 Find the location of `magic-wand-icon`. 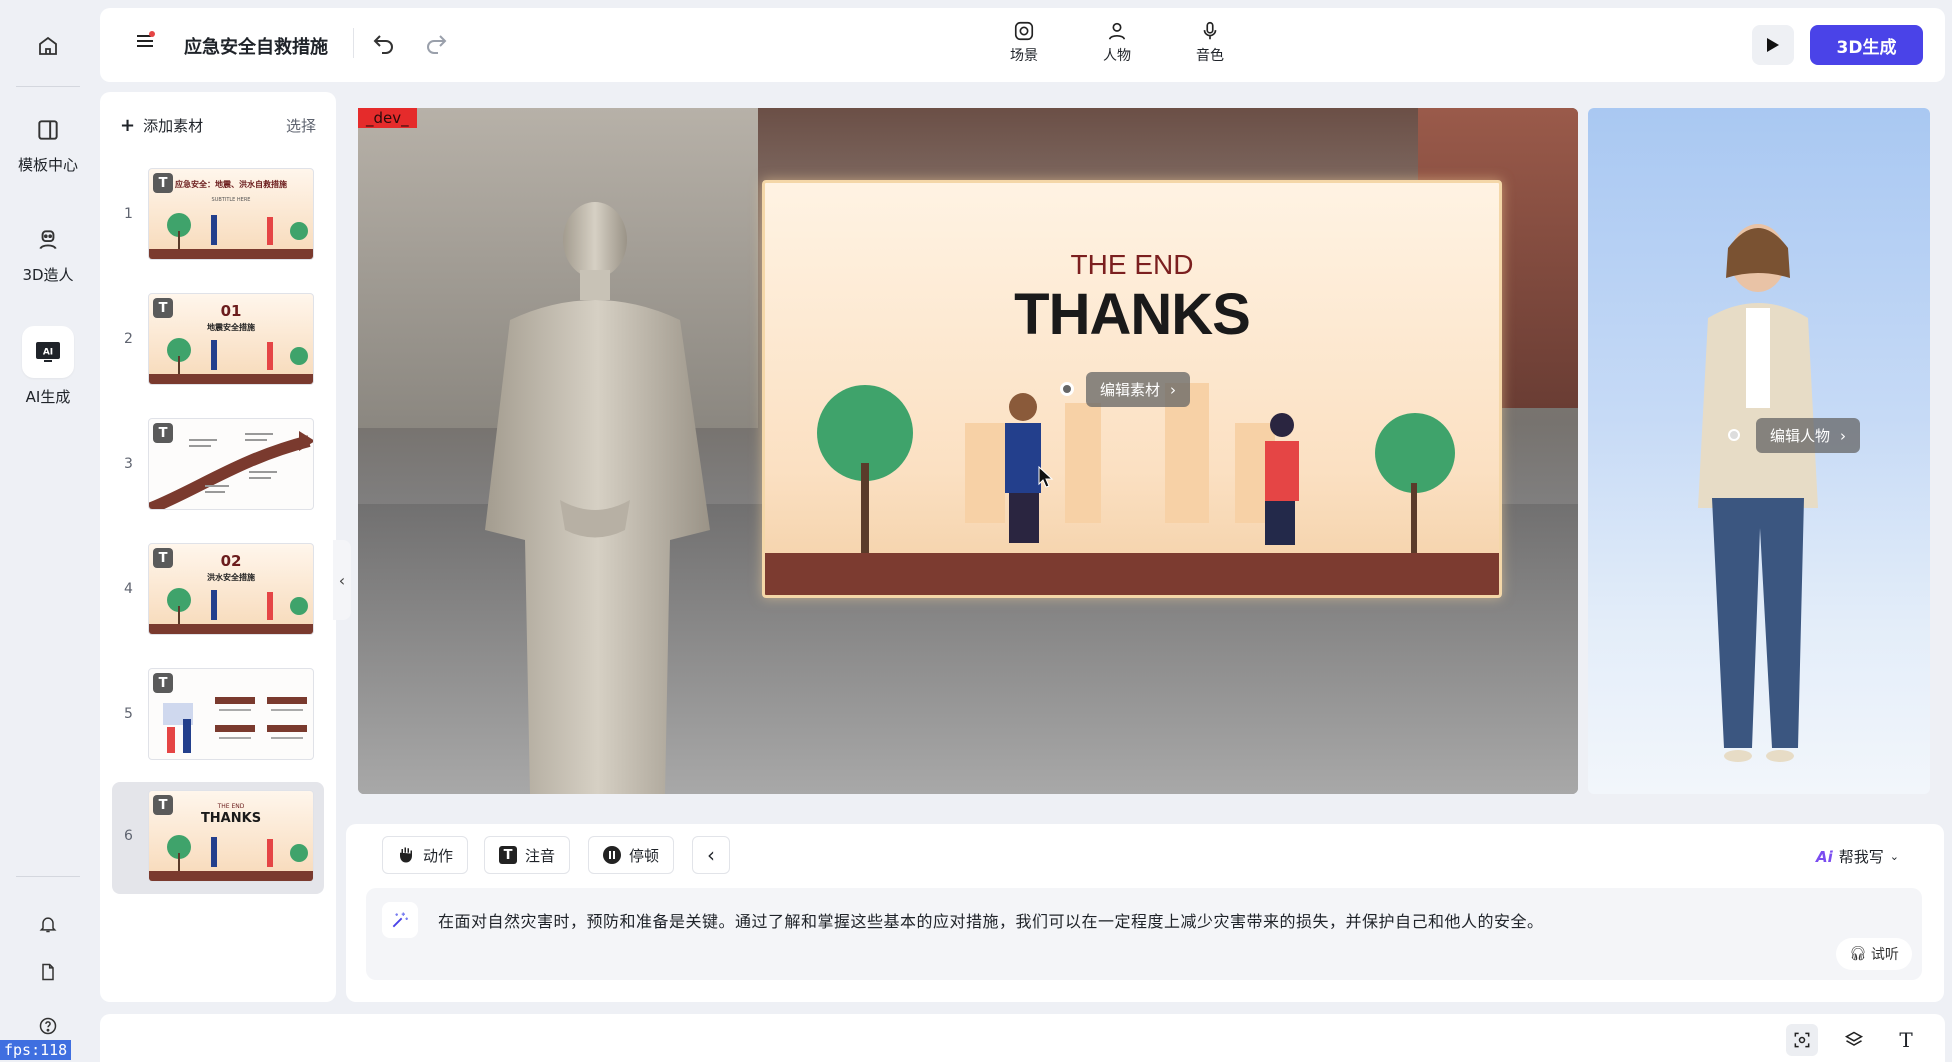

magic-wand-icon is located at coordinates (400, 920).